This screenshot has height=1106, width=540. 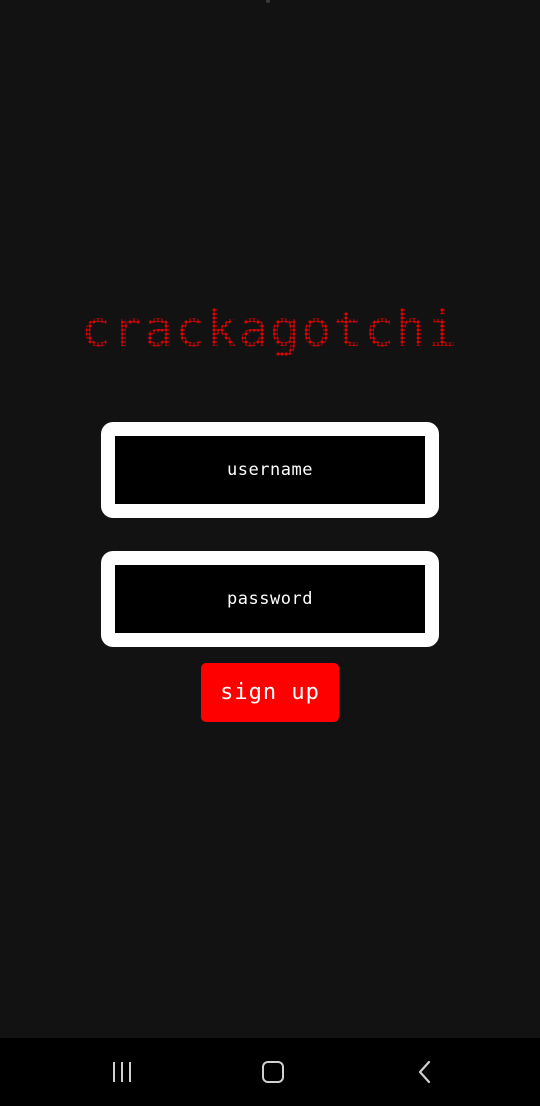 I want to click on recents-button, so click(x=122, y=1072).